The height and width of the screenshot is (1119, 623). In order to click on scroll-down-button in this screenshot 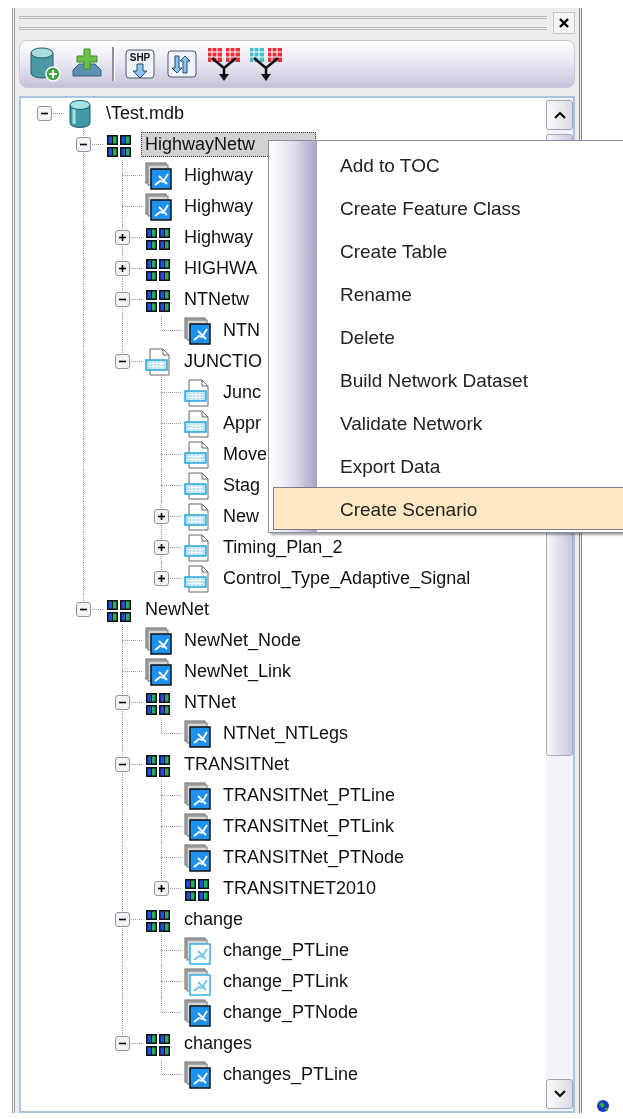, I will do `click(559, 1094)`.